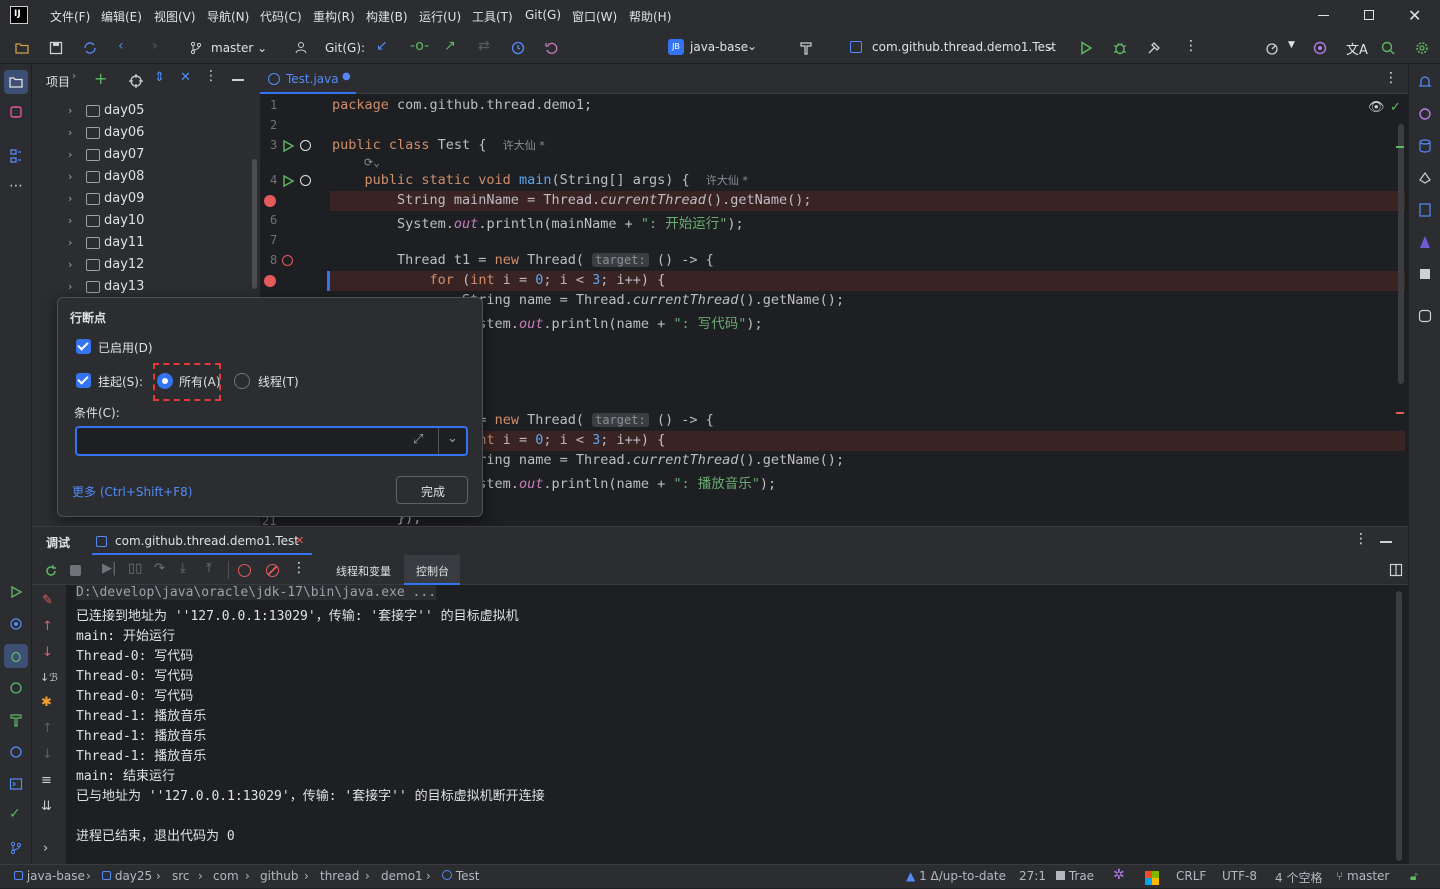 Image resolution: width=1440 pixels, height=889 pixels. Describe the element at coordinates (432, 490) in the screenshot. I see `done-button: 完成` at that location.